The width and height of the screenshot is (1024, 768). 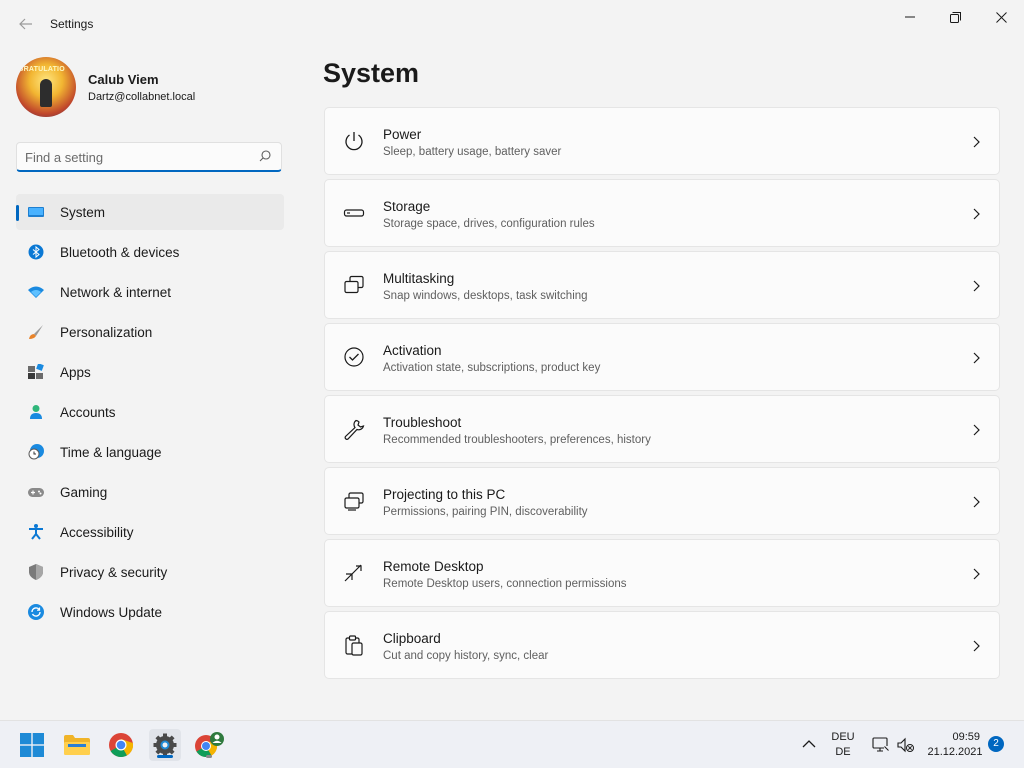 I want to click on network-icon, so click(x=881, y=745).